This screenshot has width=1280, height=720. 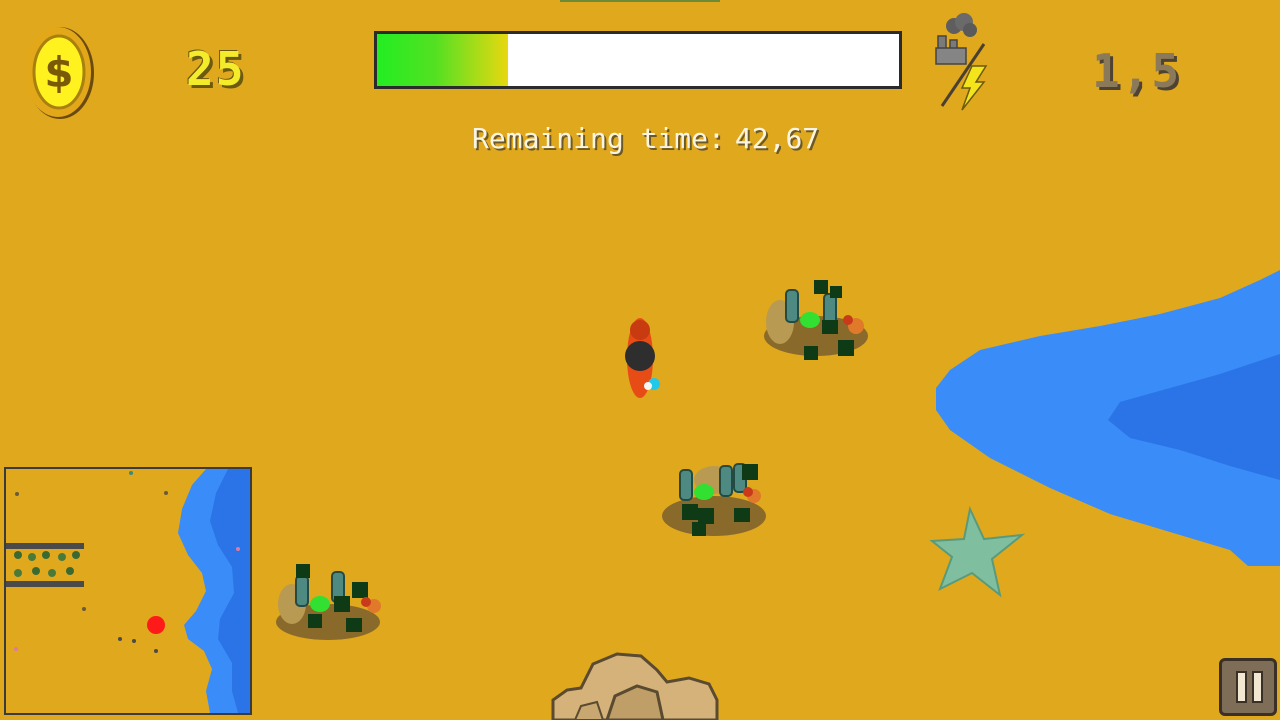 What do you see at coordinates (1257, 687) in the screenshot?
I see `pause-icon-right-bar` at bounding box center [1257, 687].